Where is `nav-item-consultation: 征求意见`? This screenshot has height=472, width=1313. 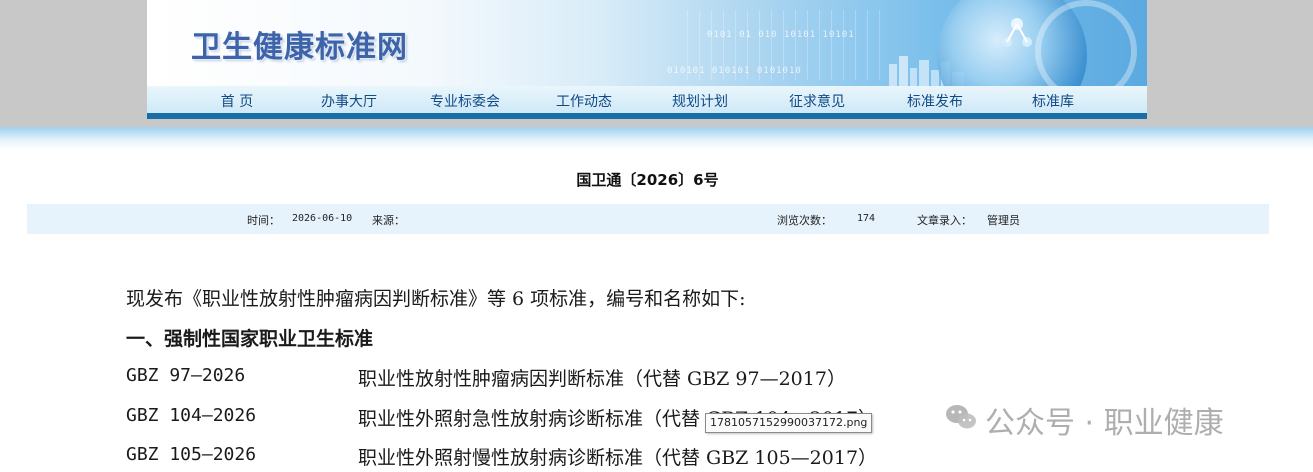 nav-item-consultation: 征求意见 is located at coordinates (817, 101).